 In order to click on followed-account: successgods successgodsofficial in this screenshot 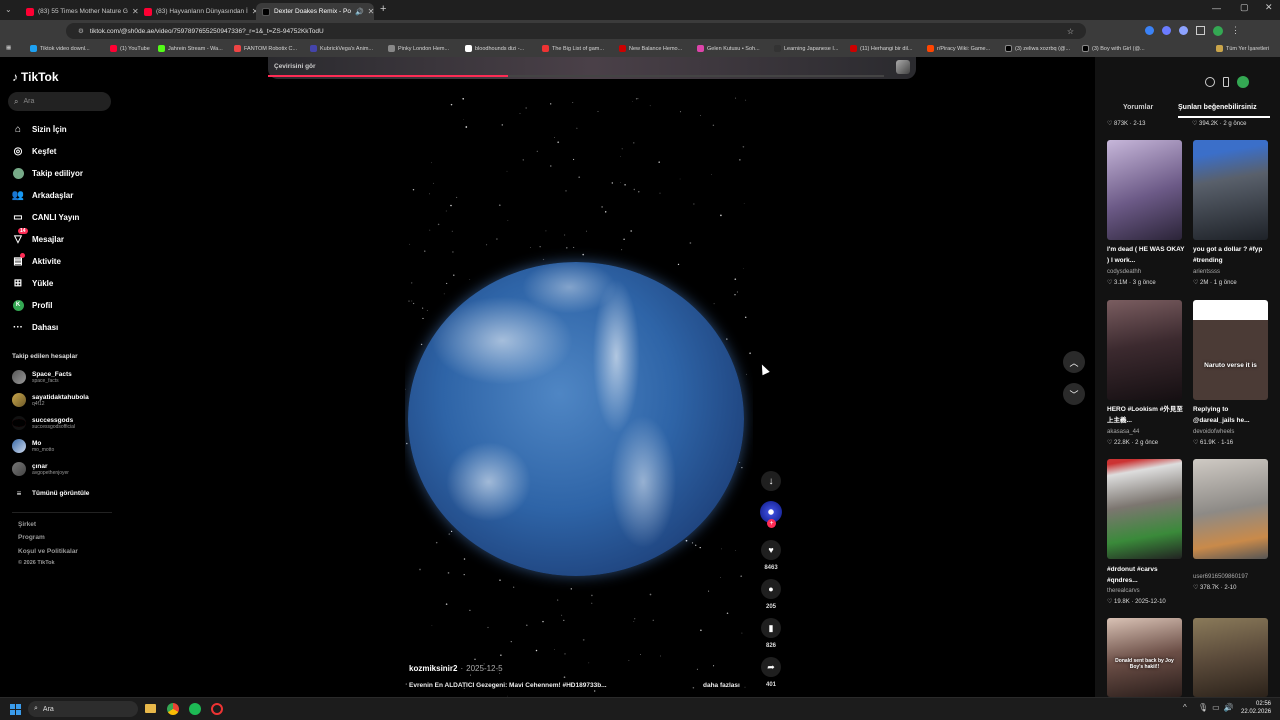, I will do `click(43, 423)`.